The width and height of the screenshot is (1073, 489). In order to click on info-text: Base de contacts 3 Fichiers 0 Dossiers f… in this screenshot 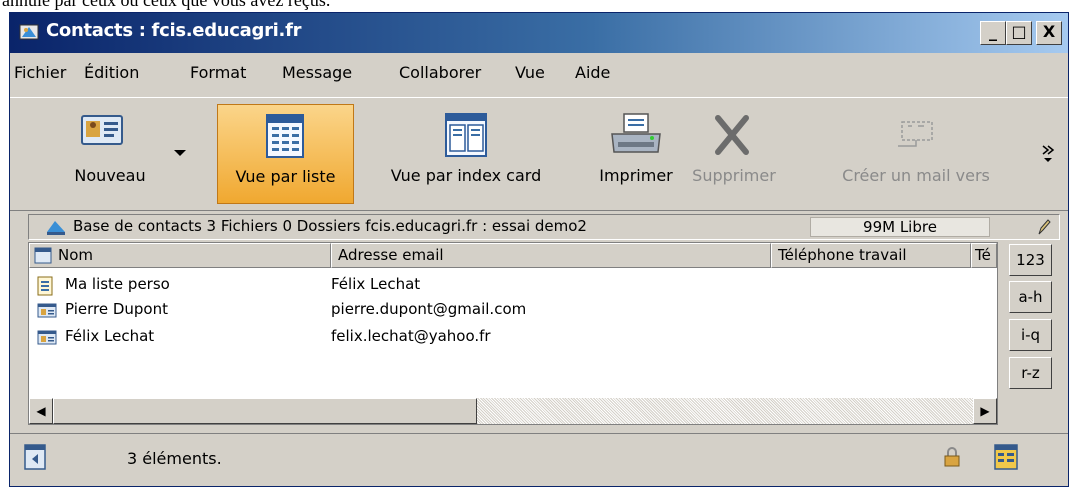, I will do `click(330, 226)`.